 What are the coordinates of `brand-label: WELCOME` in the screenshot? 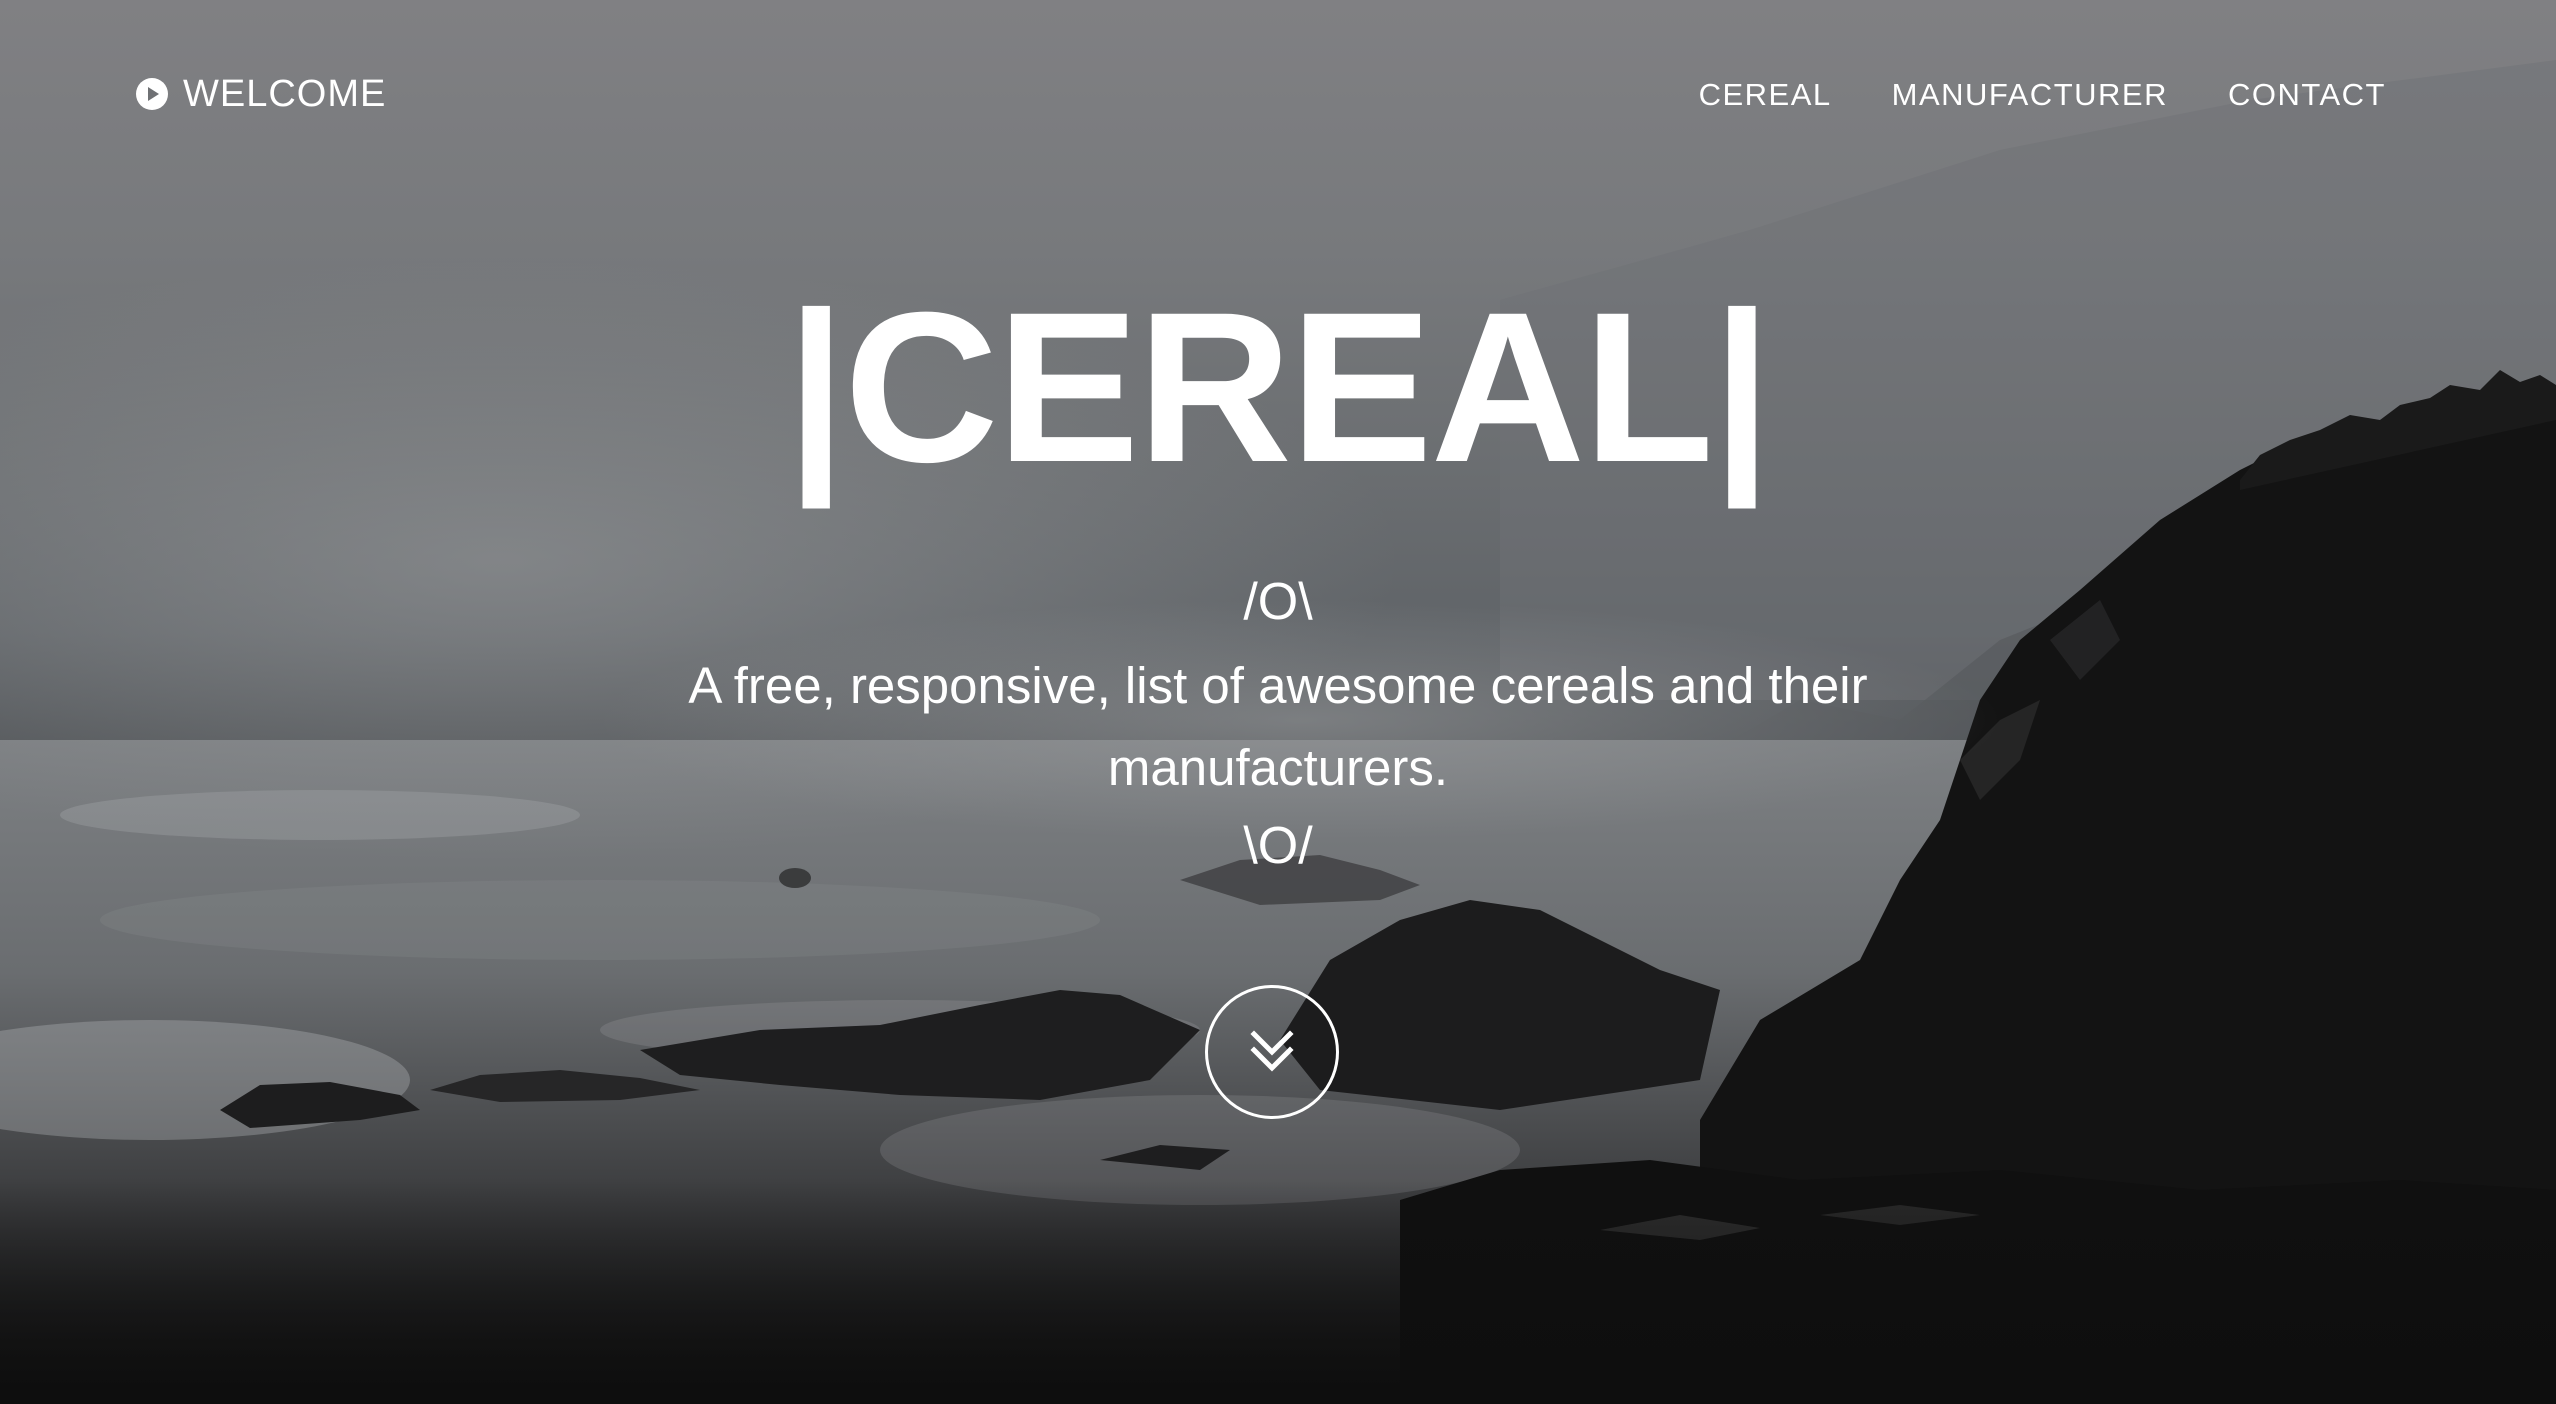 It's located at (285, 93).